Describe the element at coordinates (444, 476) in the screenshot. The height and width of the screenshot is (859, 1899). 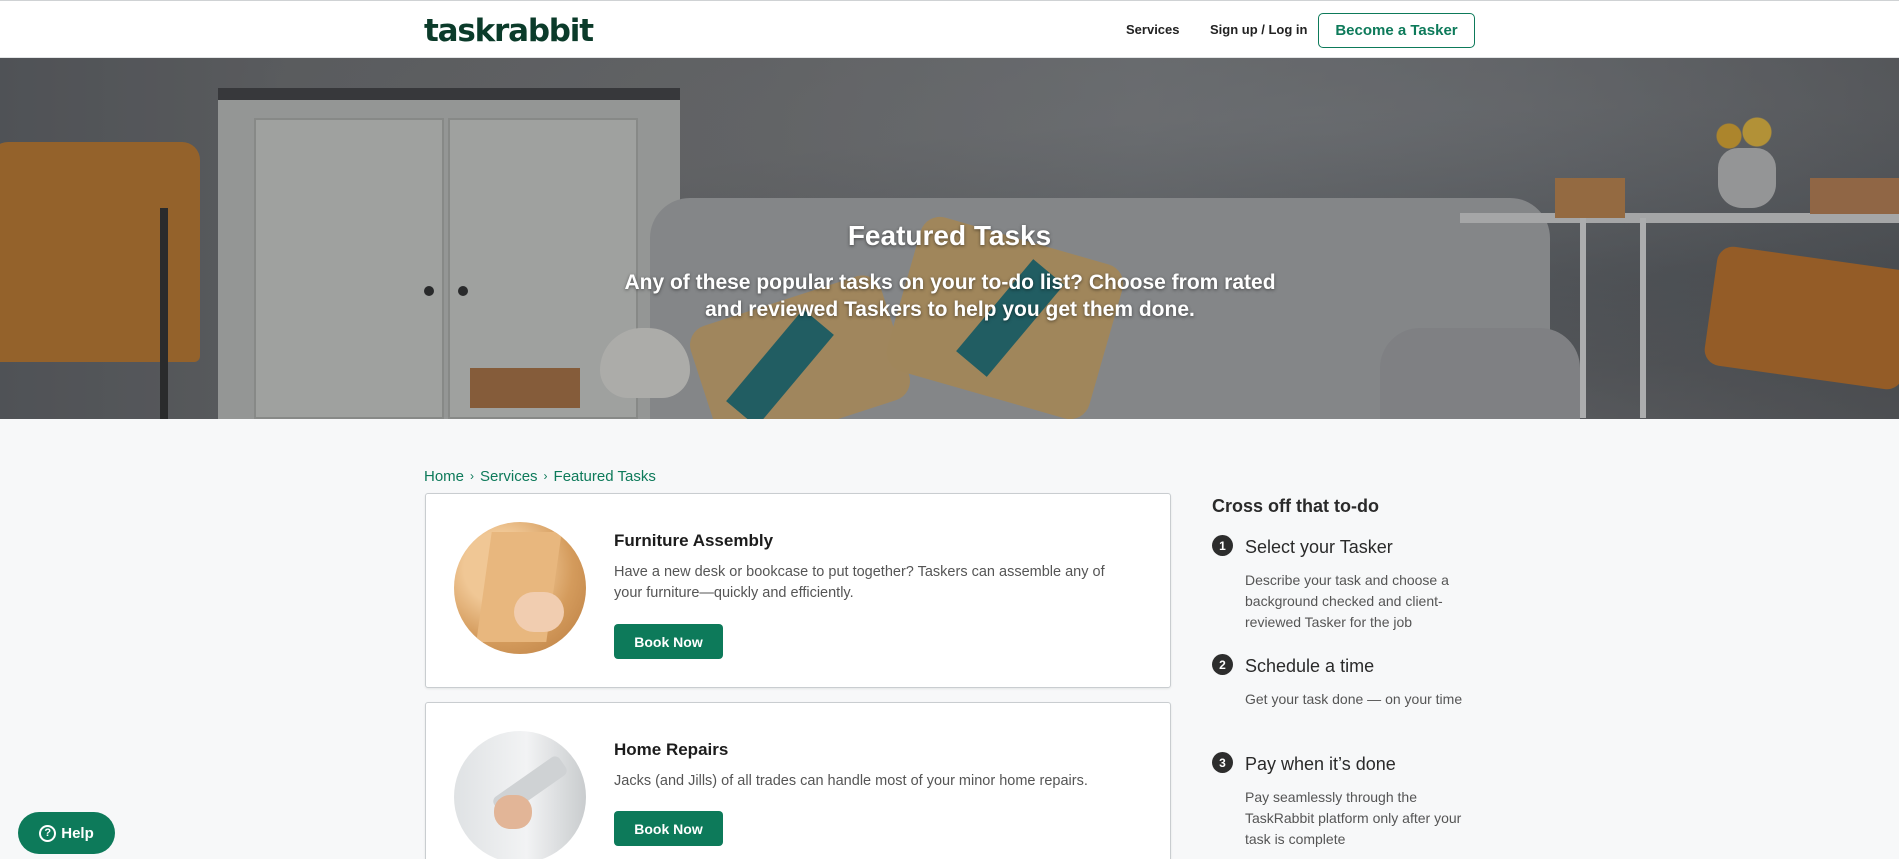
I see `breadcrumb-home: Home` at that location.